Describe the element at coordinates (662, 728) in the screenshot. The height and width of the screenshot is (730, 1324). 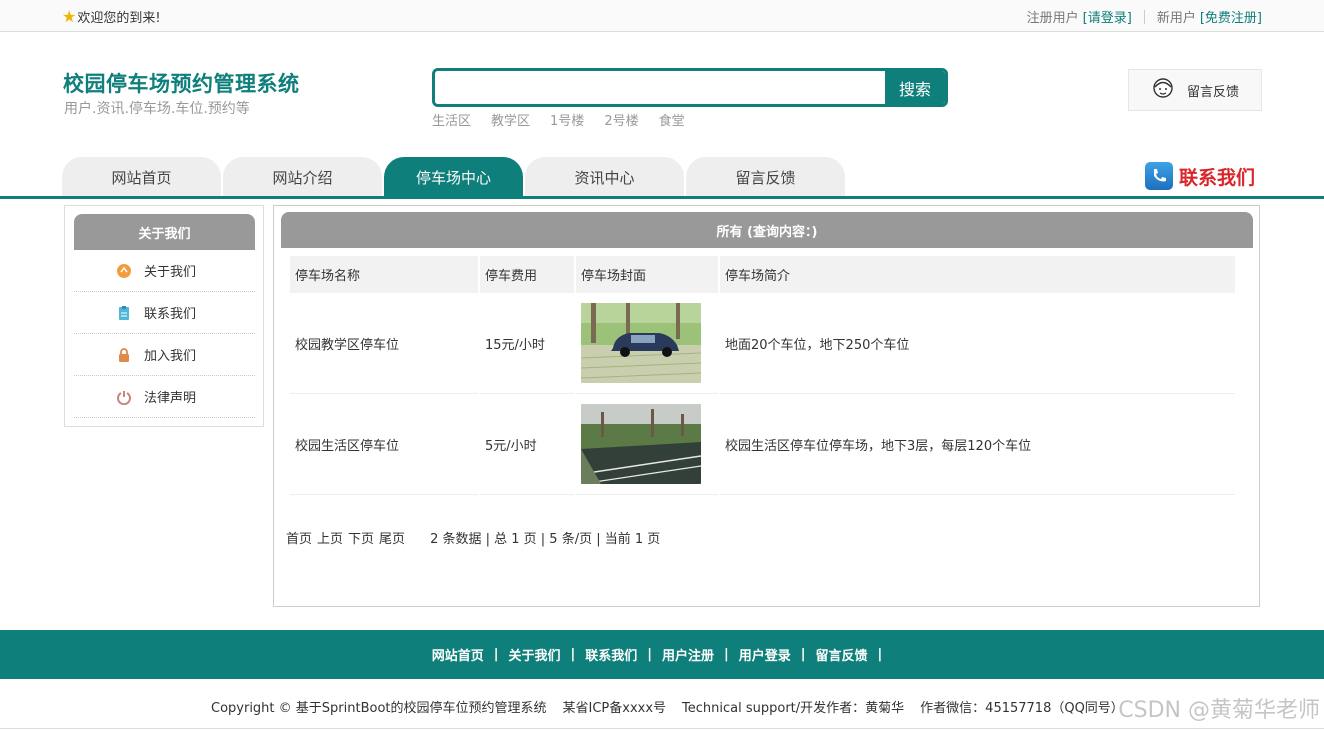
I see `bottom-divider` at that location.